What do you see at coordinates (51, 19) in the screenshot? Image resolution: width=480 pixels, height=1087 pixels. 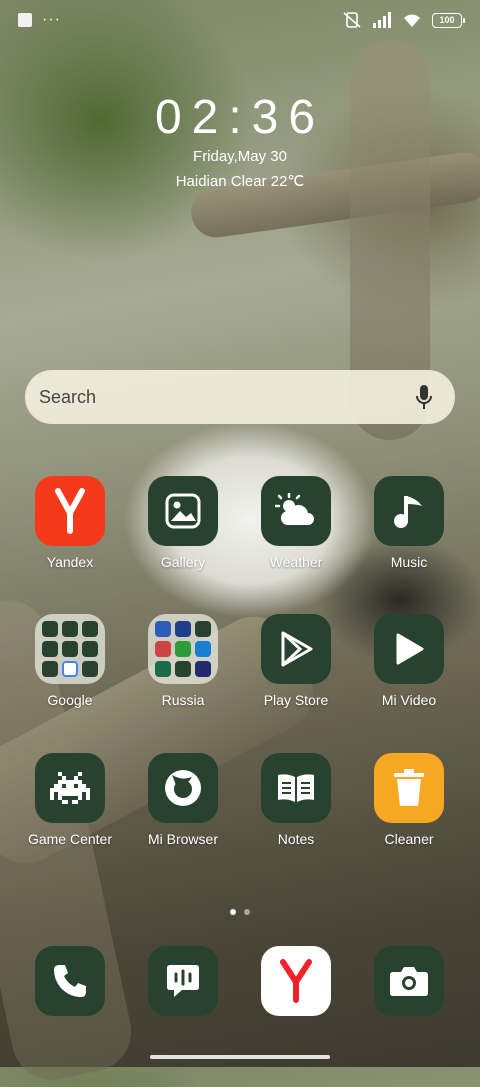 I see `more-notifications-icon: ···` at bounding box center [51, 19].